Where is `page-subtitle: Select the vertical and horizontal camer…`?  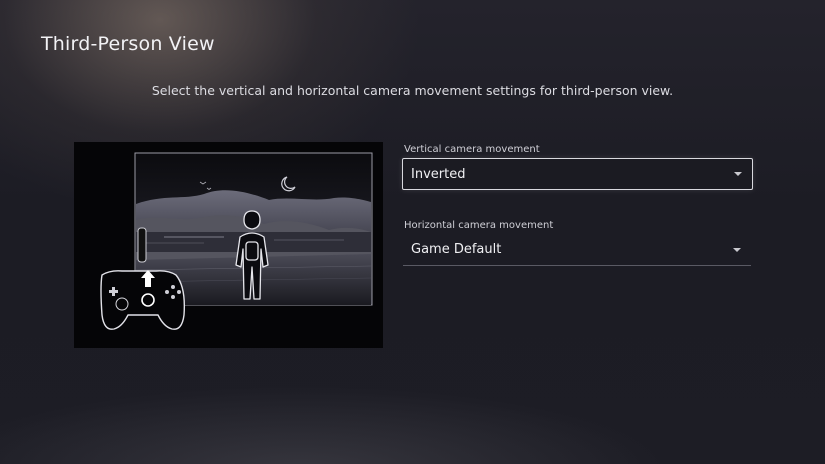 page-subtitle: Select the vertical and horizontal camer… is located at coordinates (412, 90).